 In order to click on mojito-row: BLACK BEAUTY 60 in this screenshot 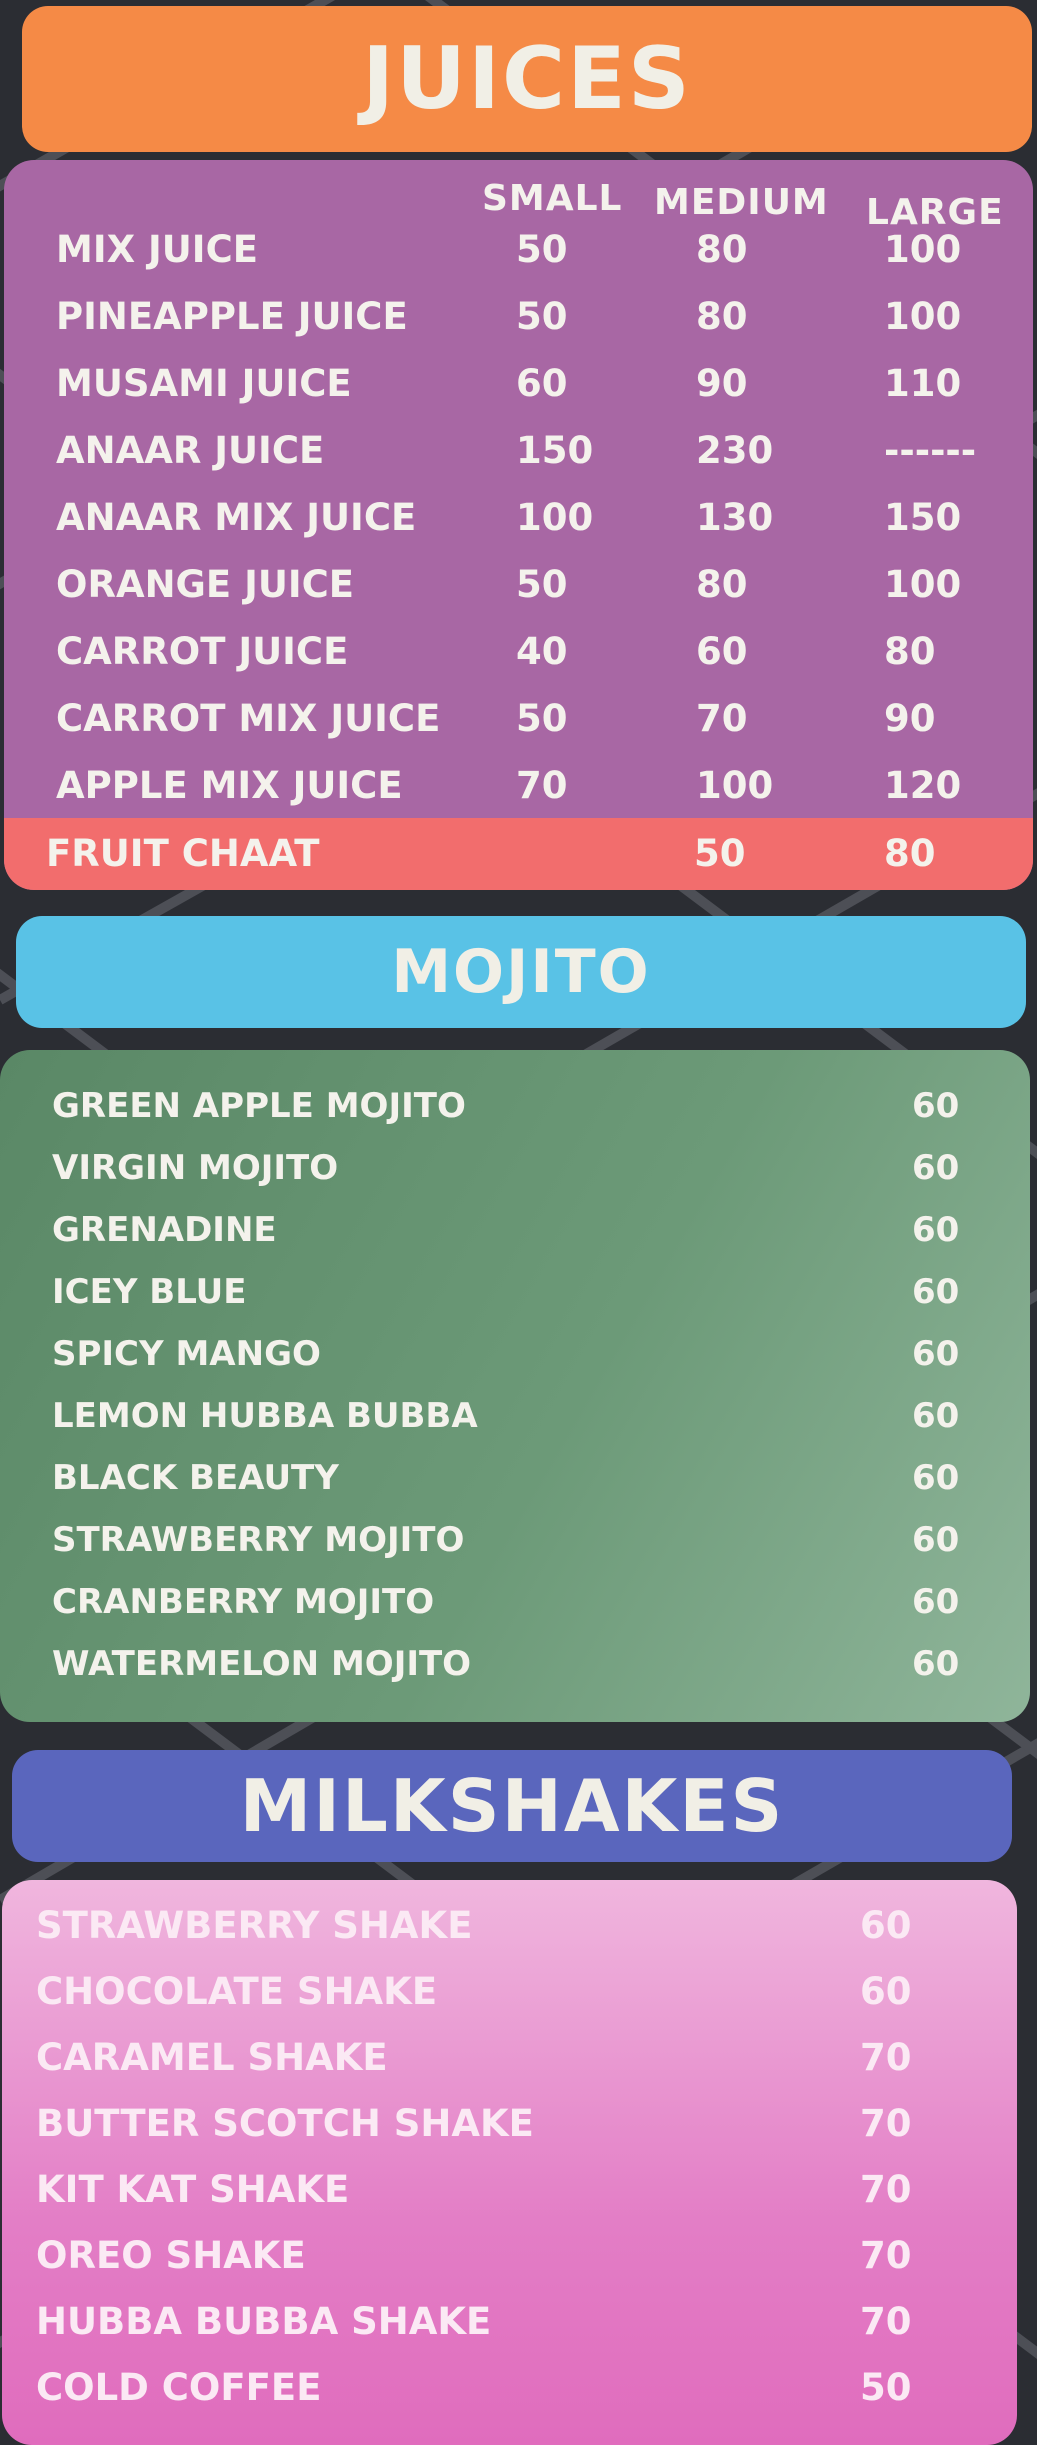, I will do `click(515, 1478)`.